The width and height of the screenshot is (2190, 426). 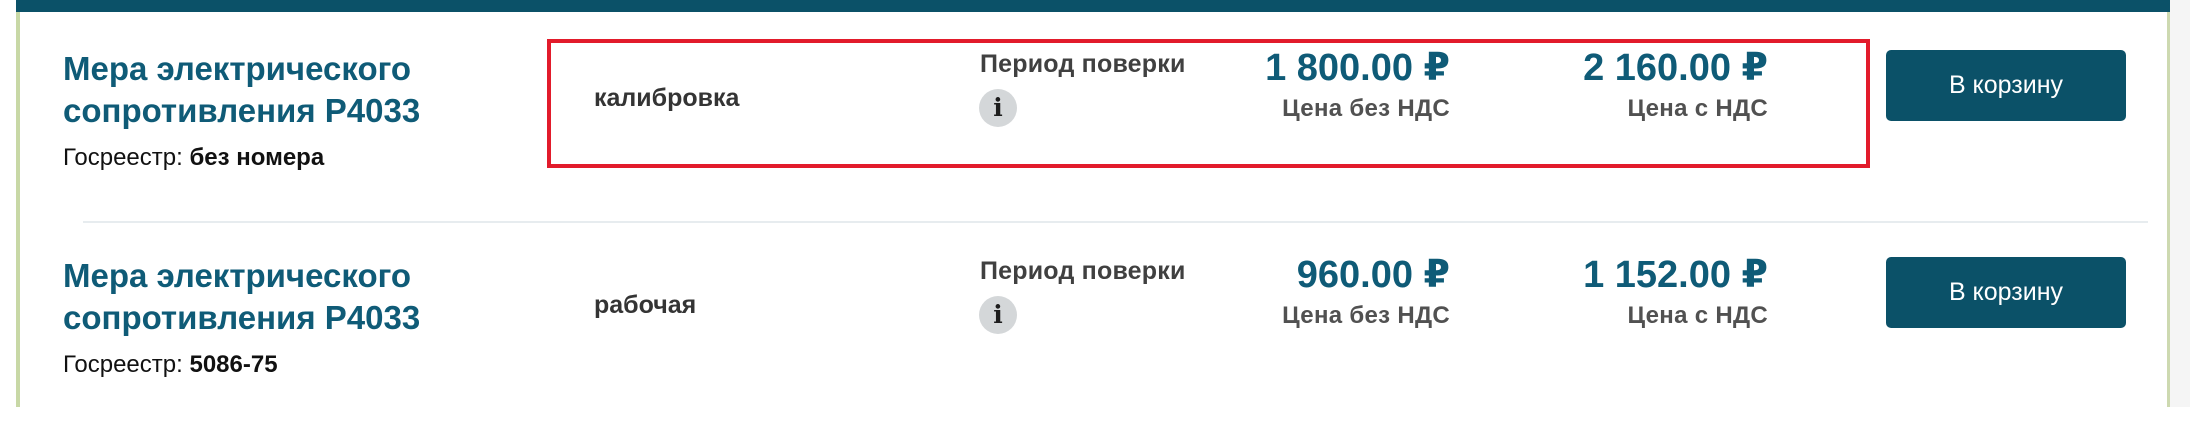 What do you see at coordinates (233, 364) in the screenshot?
I see `registry-value: 5086-75` at bounding box center [233, 364].